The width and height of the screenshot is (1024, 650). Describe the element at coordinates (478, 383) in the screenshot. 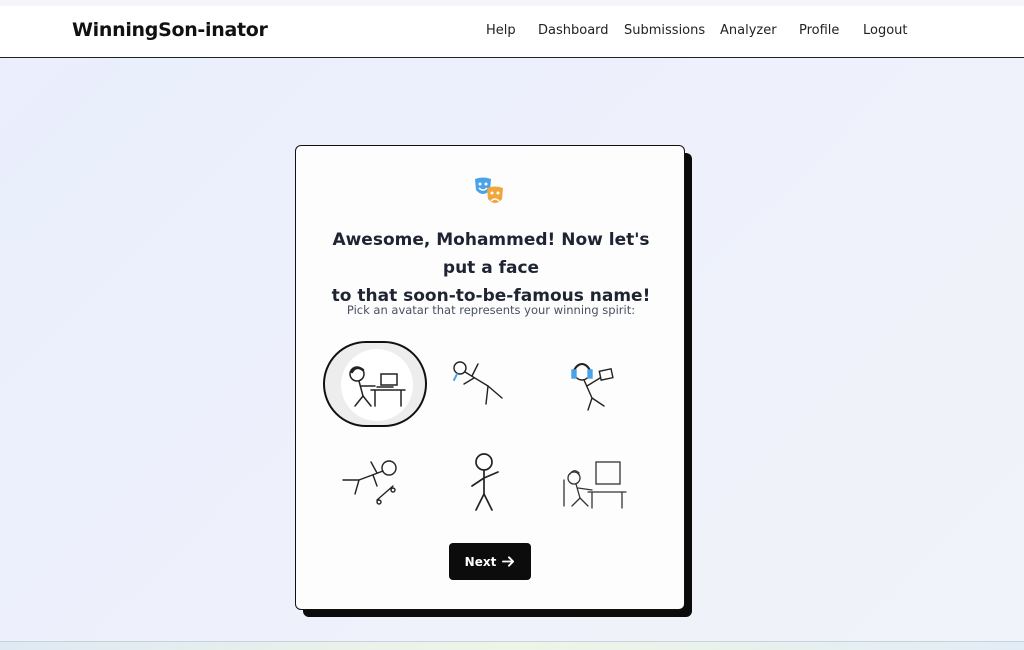

I see `stickman-falling-icon` at that location.